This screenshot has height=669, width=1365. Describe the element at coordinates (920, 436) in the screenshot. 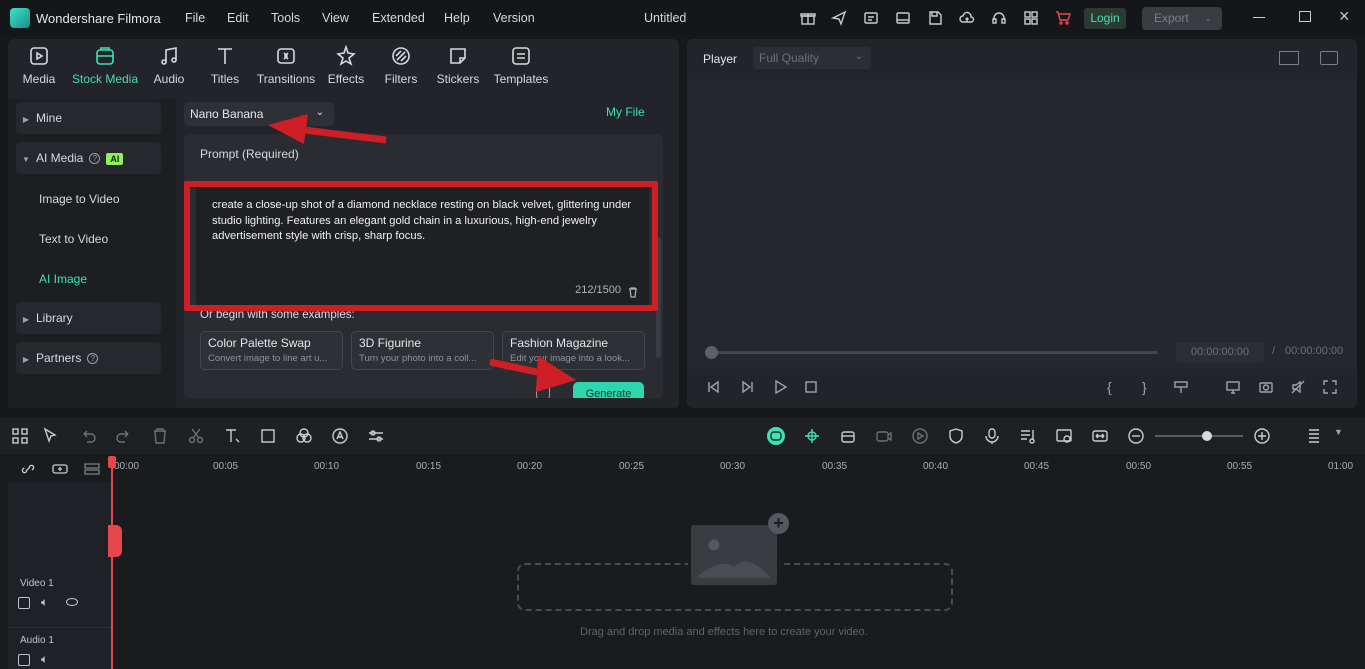

I see `play-range-icon` at that location.